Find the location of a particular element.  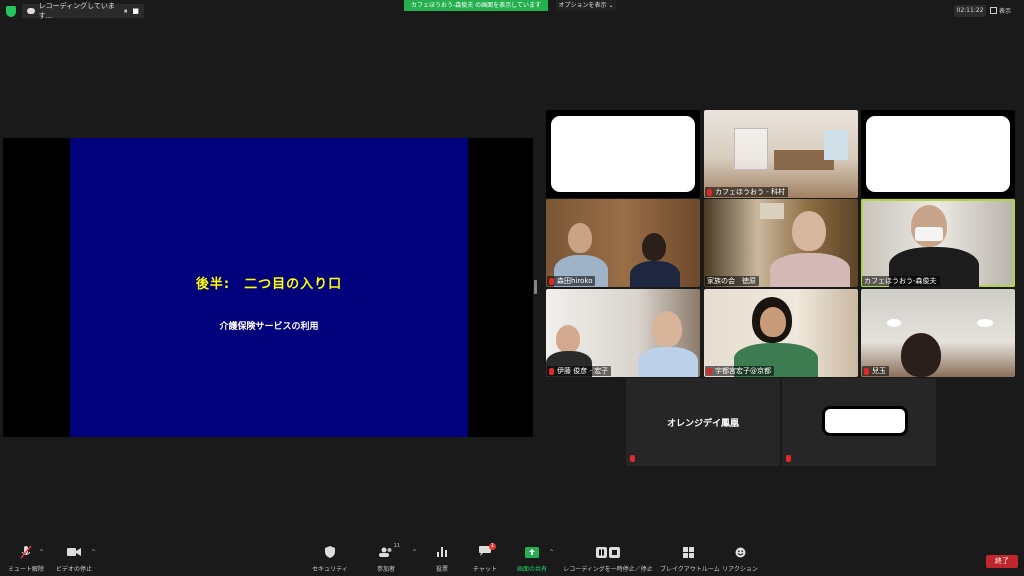

stop-video-button: ビデオの停止 is located at coordinates (74, 559).